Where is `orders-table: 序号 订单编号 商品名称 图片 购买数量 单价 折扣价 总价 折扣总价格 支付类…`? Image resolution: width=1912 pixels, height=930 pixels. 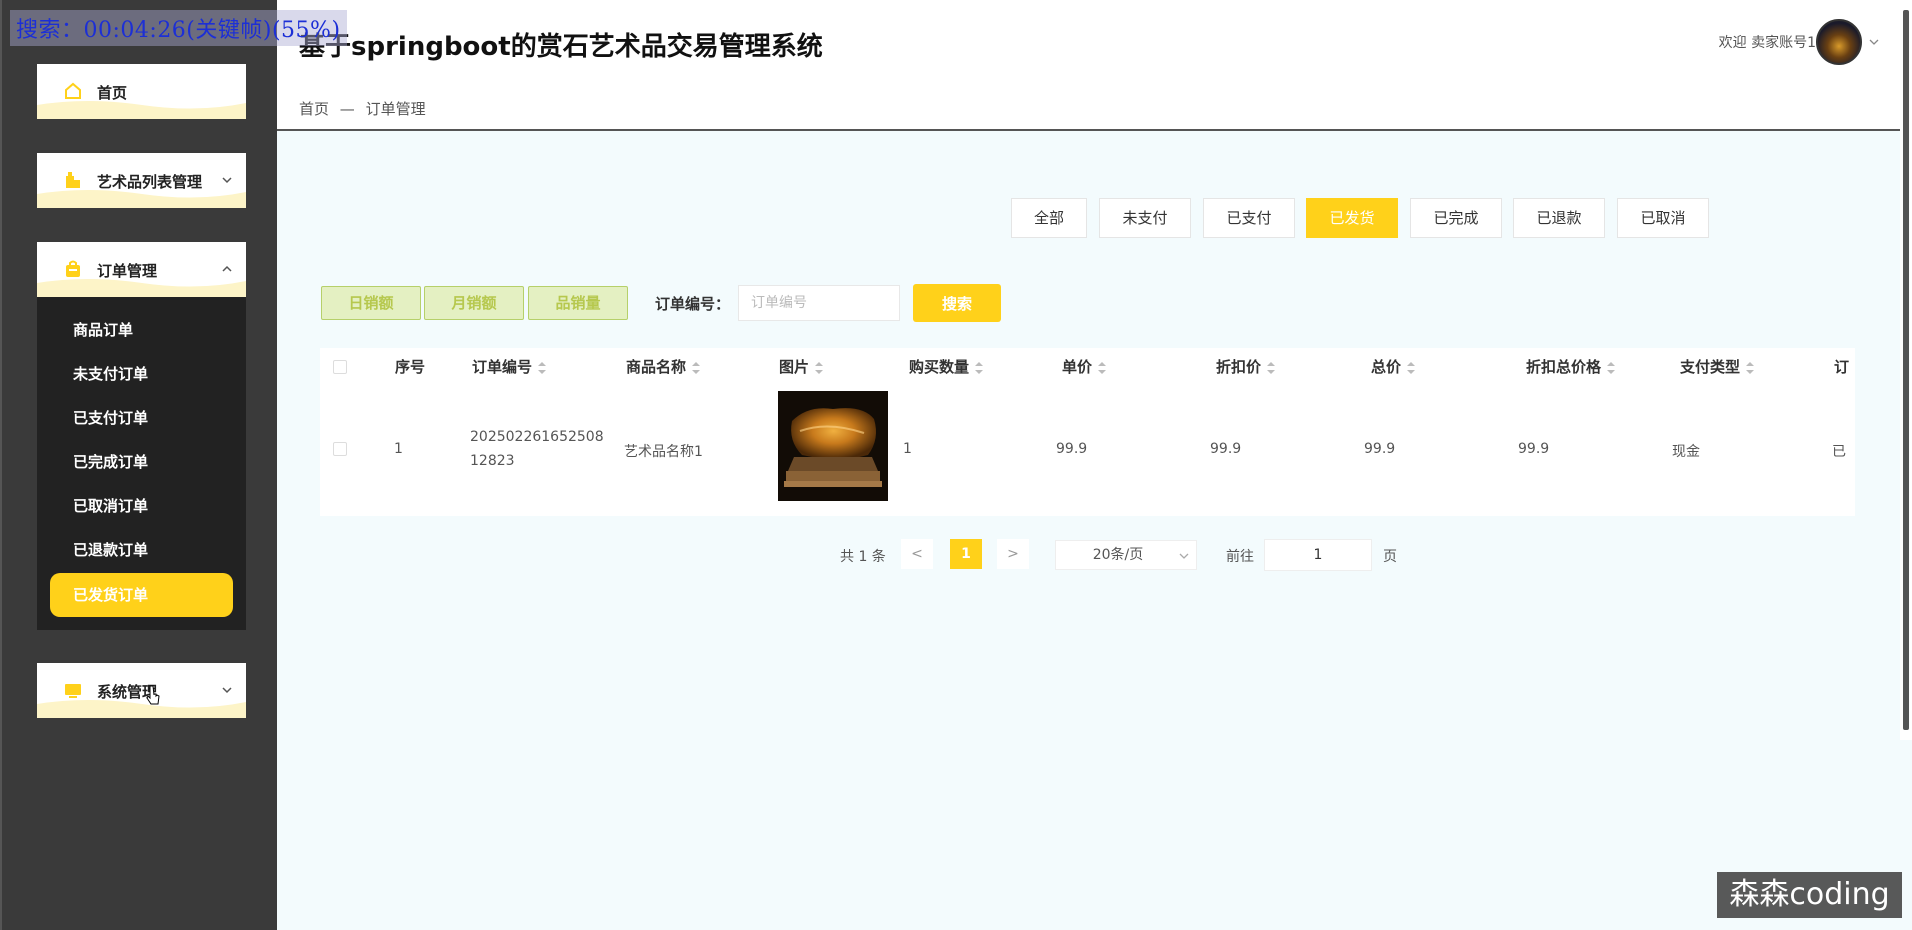 orders-table: 序号 订单编号 商品名称 图片 购买数量 单价 折扣价 总价 折扣总价格 支付类… is located at coordinates (1087, 432).